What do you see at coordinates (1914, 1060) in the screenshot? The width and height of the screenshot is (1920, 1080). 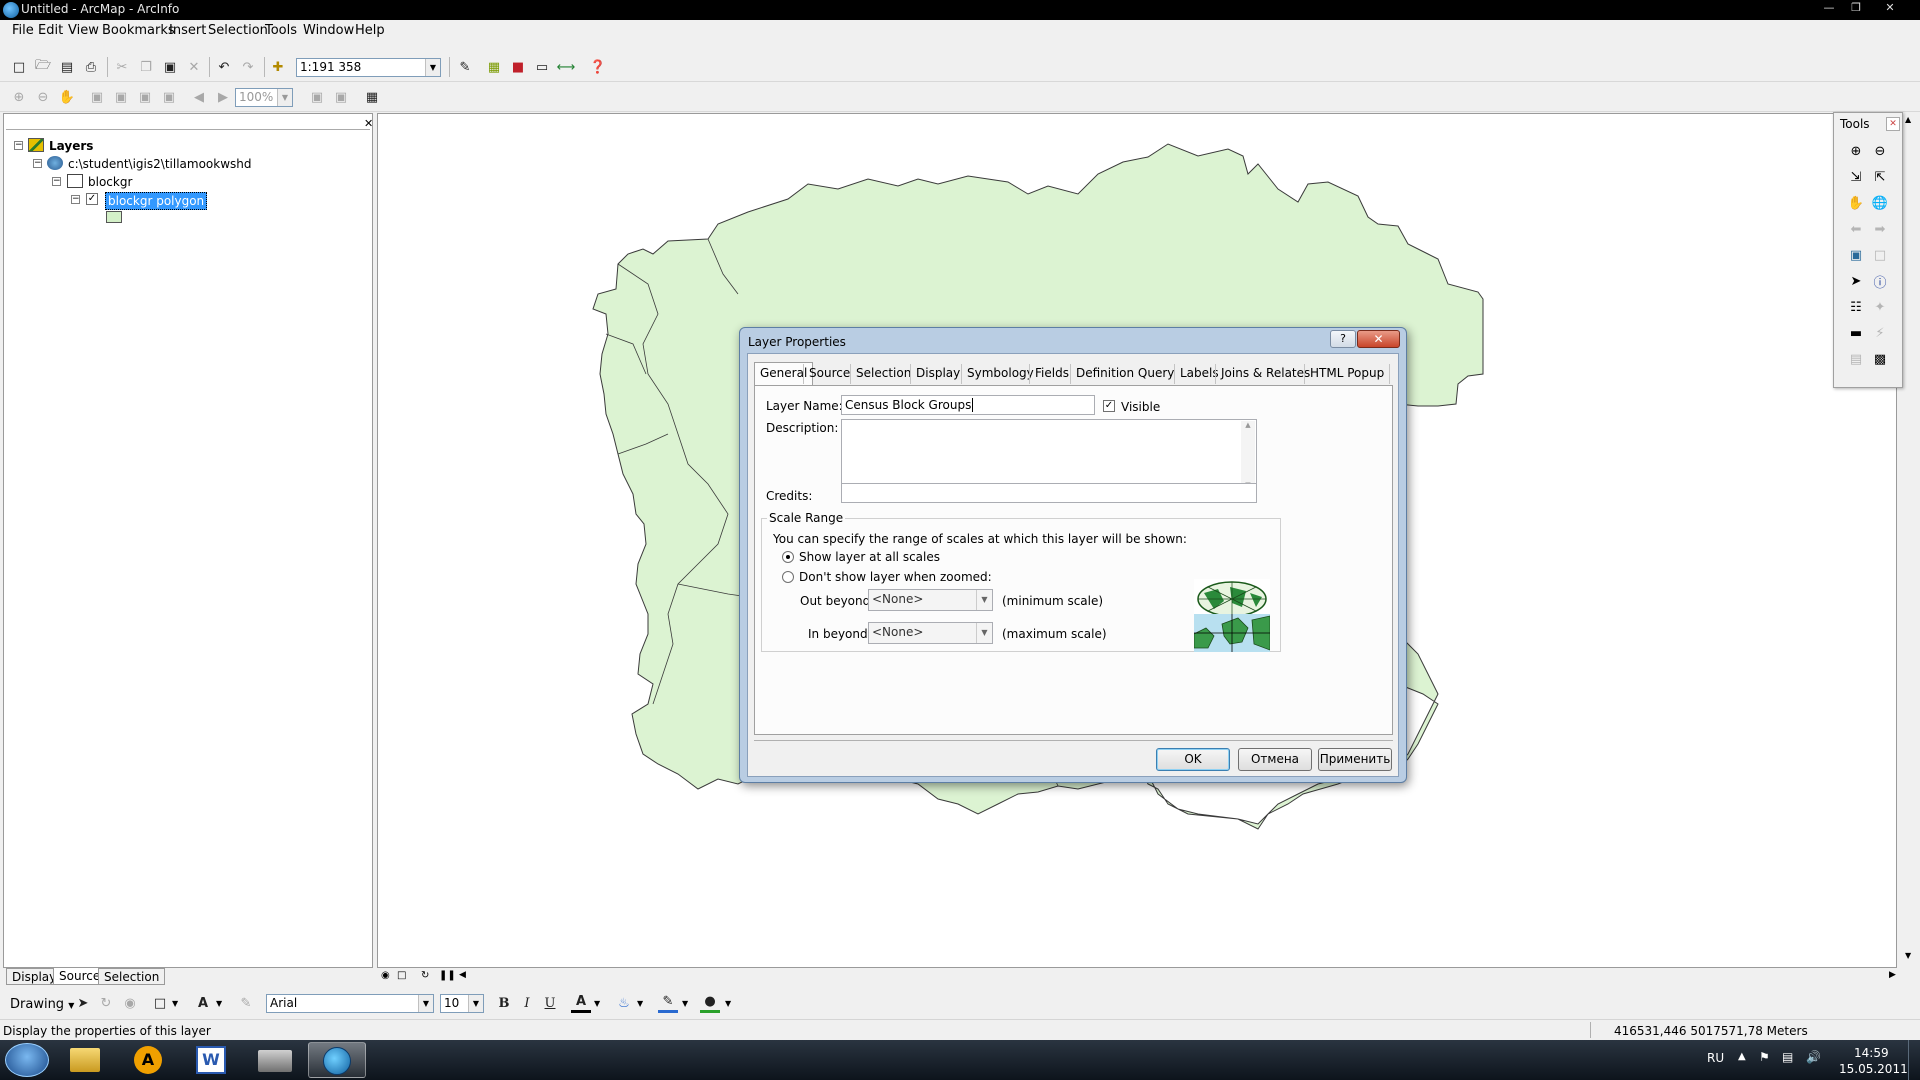 I see `show-desktop-button` at bounding box center [1914, 1060].